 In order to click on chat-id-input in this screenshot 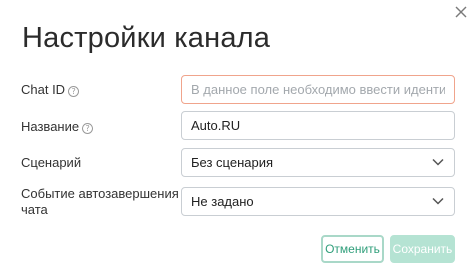, I will do `click(318, 89)`.